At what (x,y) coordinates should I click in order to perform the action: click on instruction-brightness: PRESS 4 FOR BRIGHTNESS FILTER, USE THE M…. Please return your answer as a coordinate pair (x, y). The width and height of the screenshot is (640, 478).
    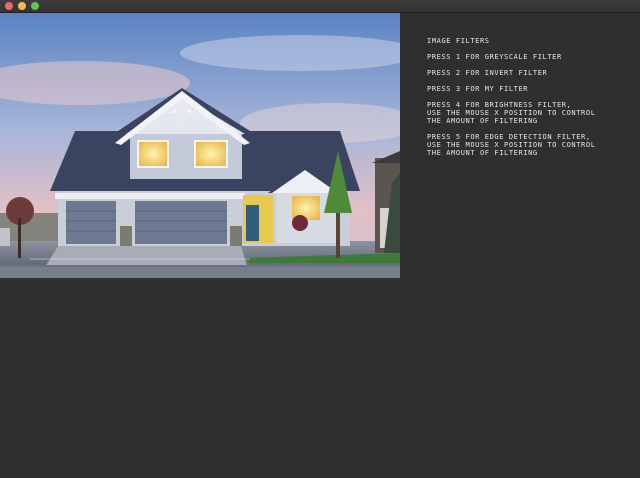
    Looking at the image, I should click on (511, 113).